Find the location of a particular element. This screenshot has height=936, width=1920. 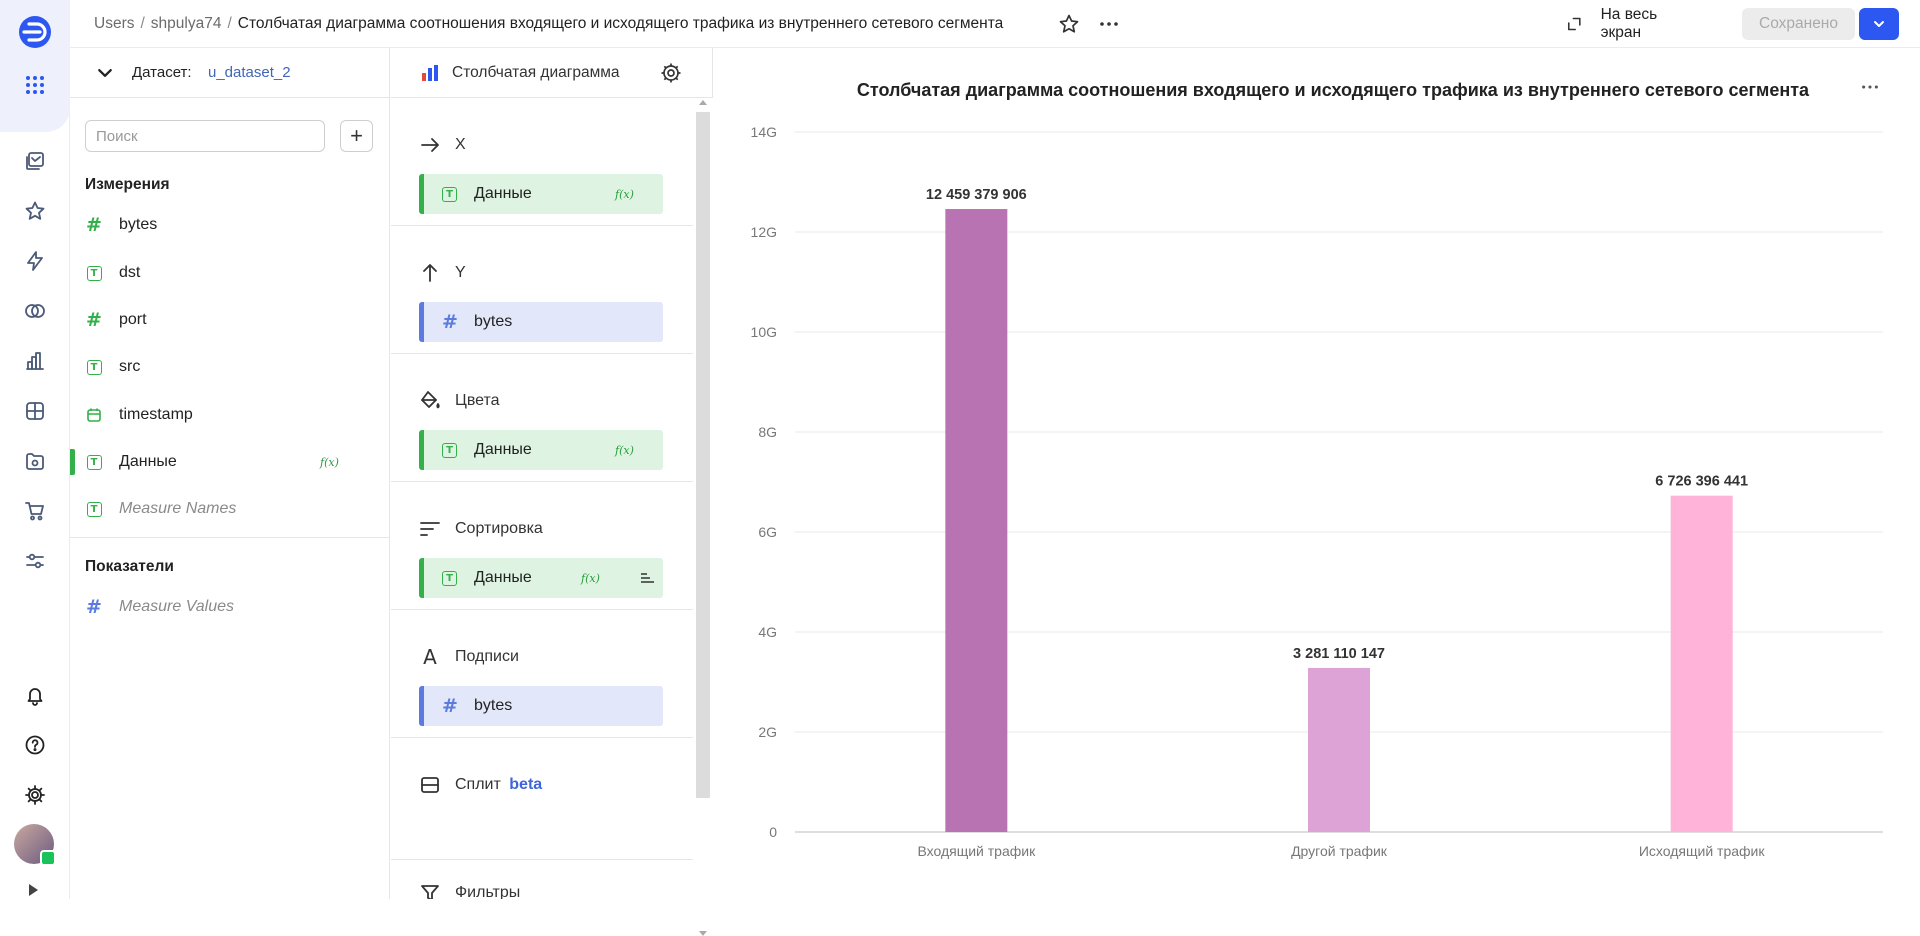

field-name: src is located at coordinates (130, 366).